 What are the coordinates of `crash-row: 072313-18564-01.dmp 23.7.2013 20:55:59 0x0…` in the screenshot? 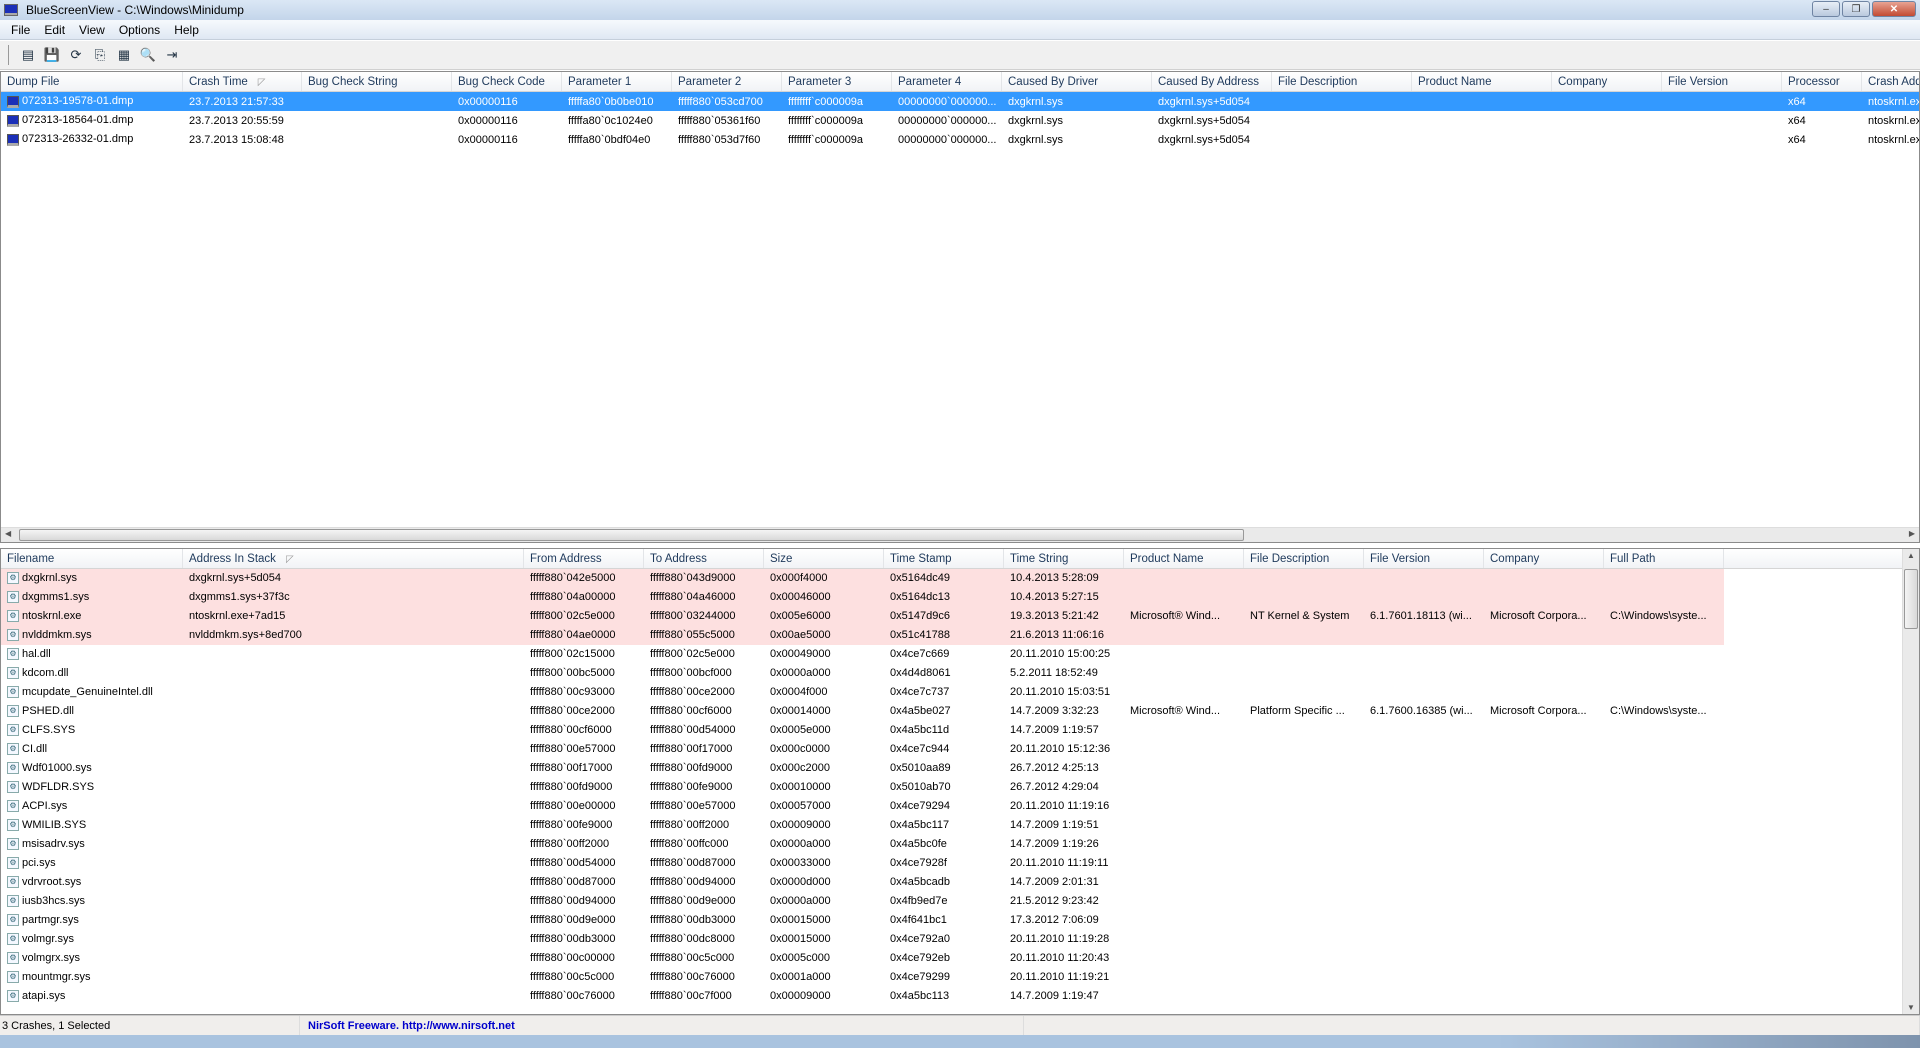 It's located at (960, 120).